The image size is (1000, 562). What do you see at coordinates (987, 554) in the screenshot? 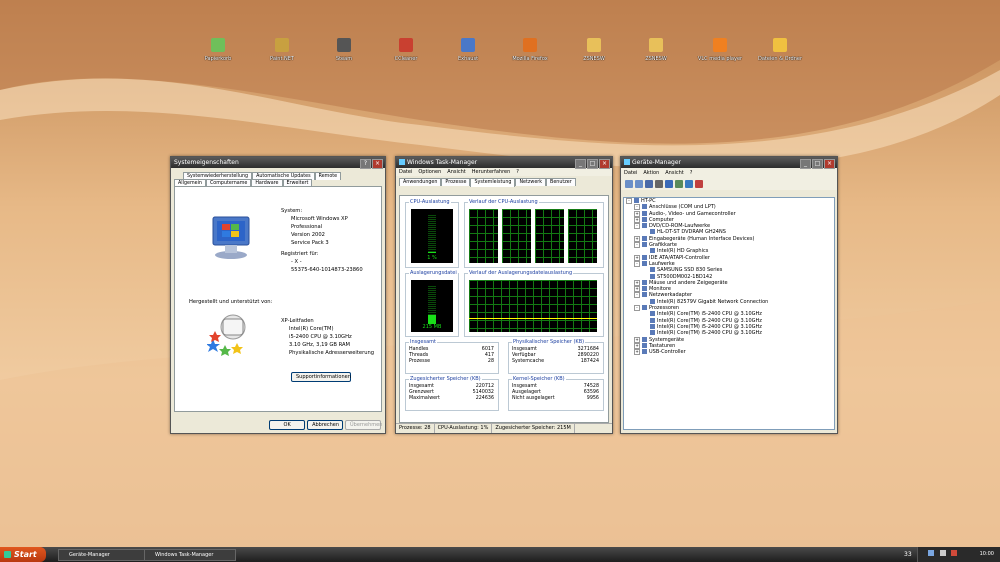
I see `clock: 10:00` at bounding box center [987, 554].